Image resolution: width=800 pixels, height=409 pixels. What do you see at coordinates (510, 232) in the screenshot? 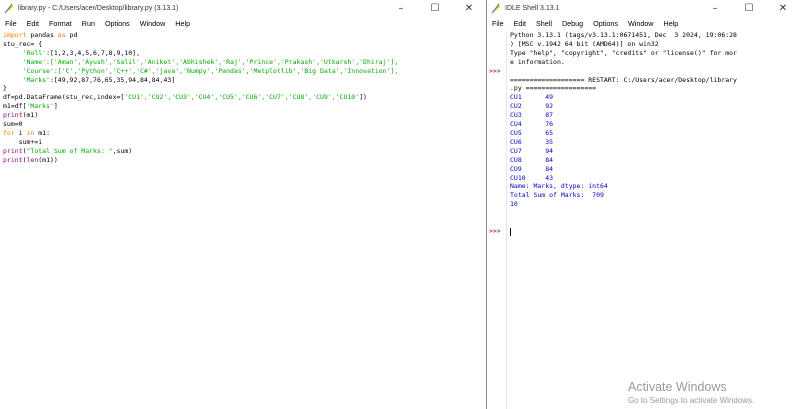
I see `text-cursor` at bounding box center [510, 232].